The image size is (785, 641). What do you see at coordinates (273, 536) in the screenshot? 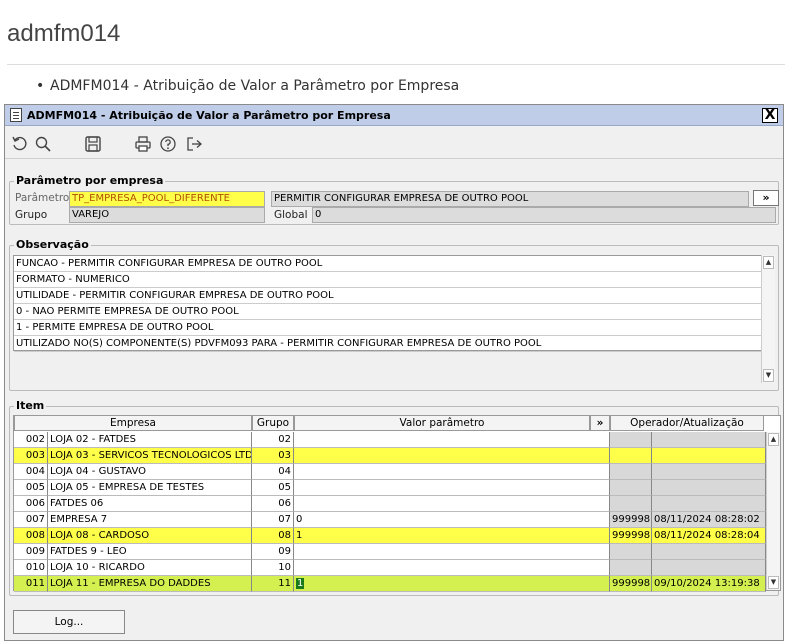
I see `cell-grupo: 08` at bounding box center [273, 536].